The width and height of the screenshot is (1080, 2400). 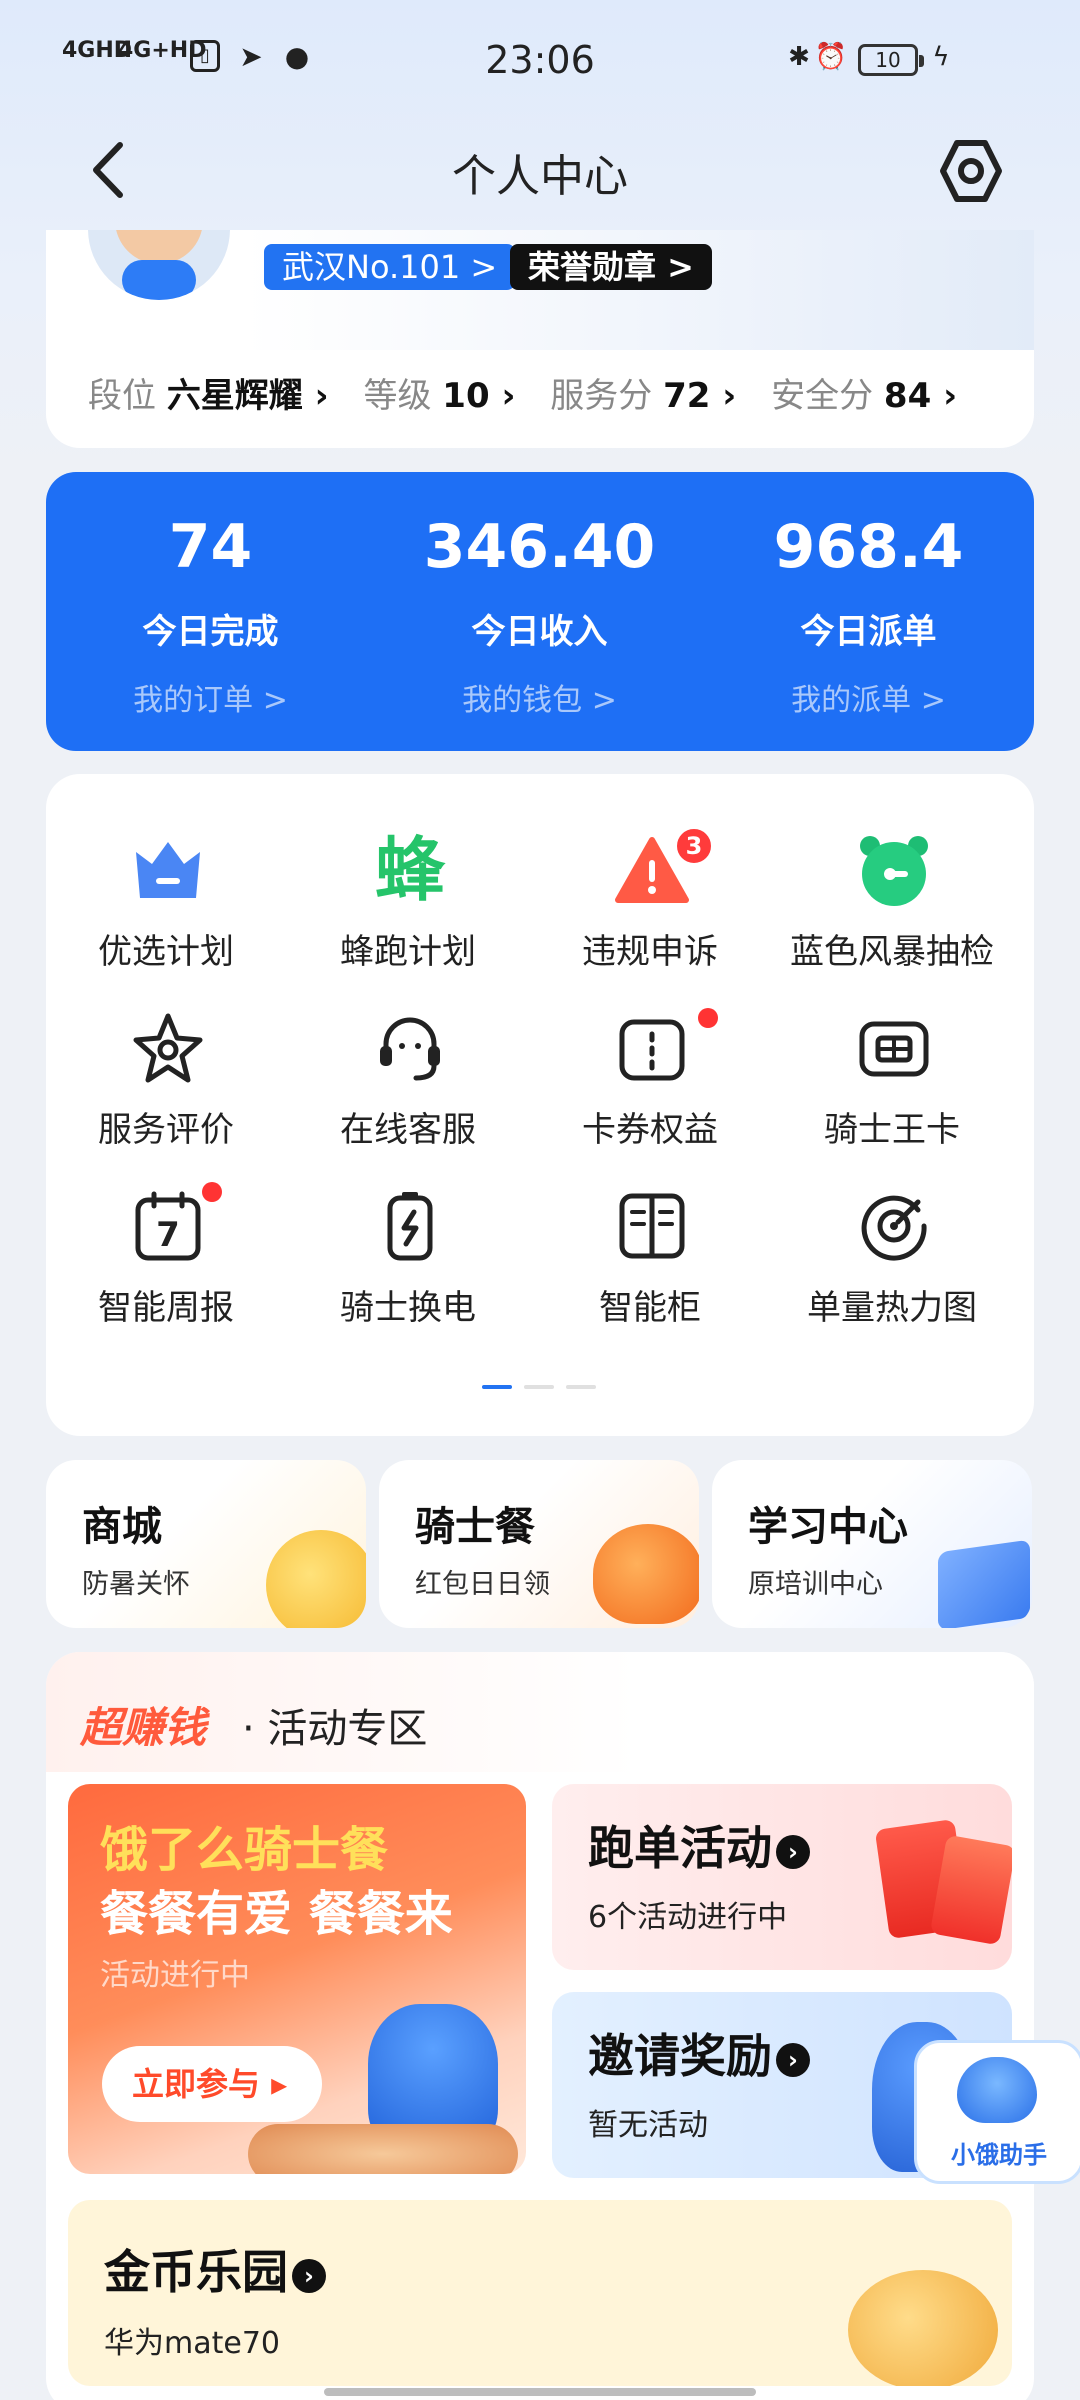 I want to click on bluetooth-icon: ✱, so click(x=799, y=57).